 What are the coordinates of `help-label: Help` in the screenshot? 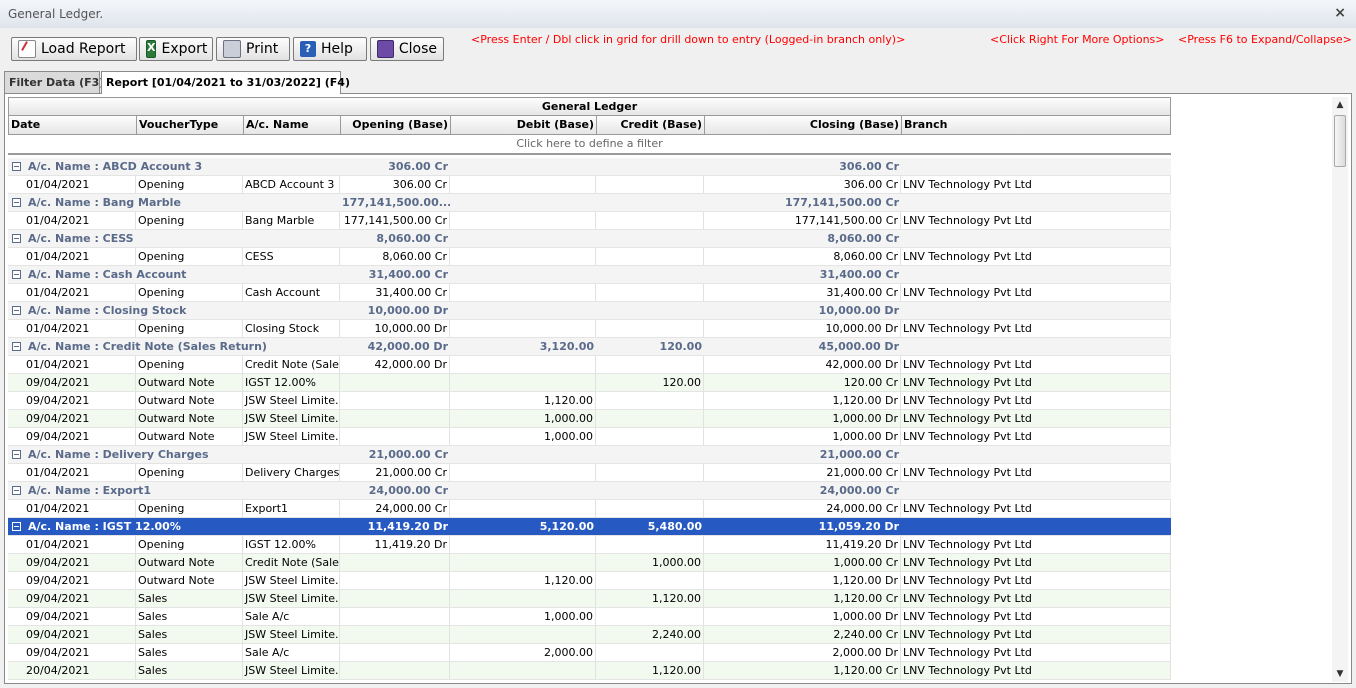 It's located at (337, 49).